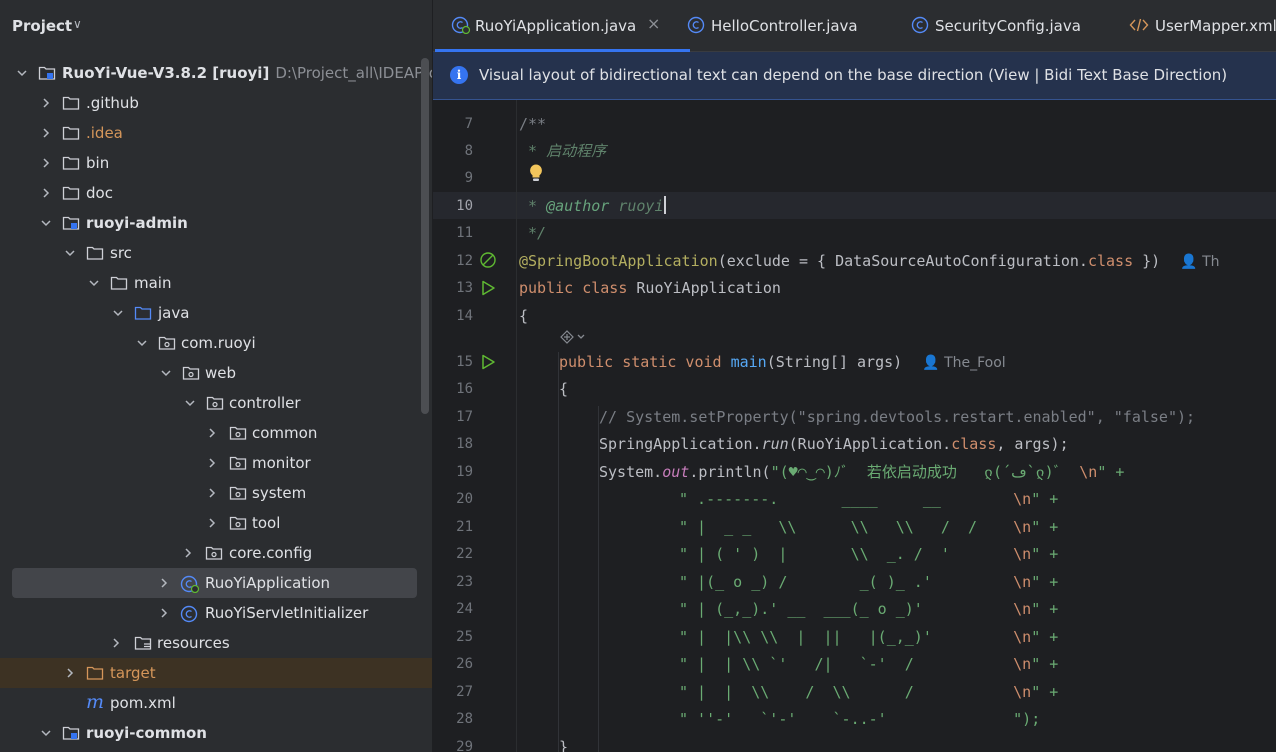 The height and width of the screenshot is (752, 1276). I want to click on tree-item-pom-xml: m pom.xml, so click(216, 703).